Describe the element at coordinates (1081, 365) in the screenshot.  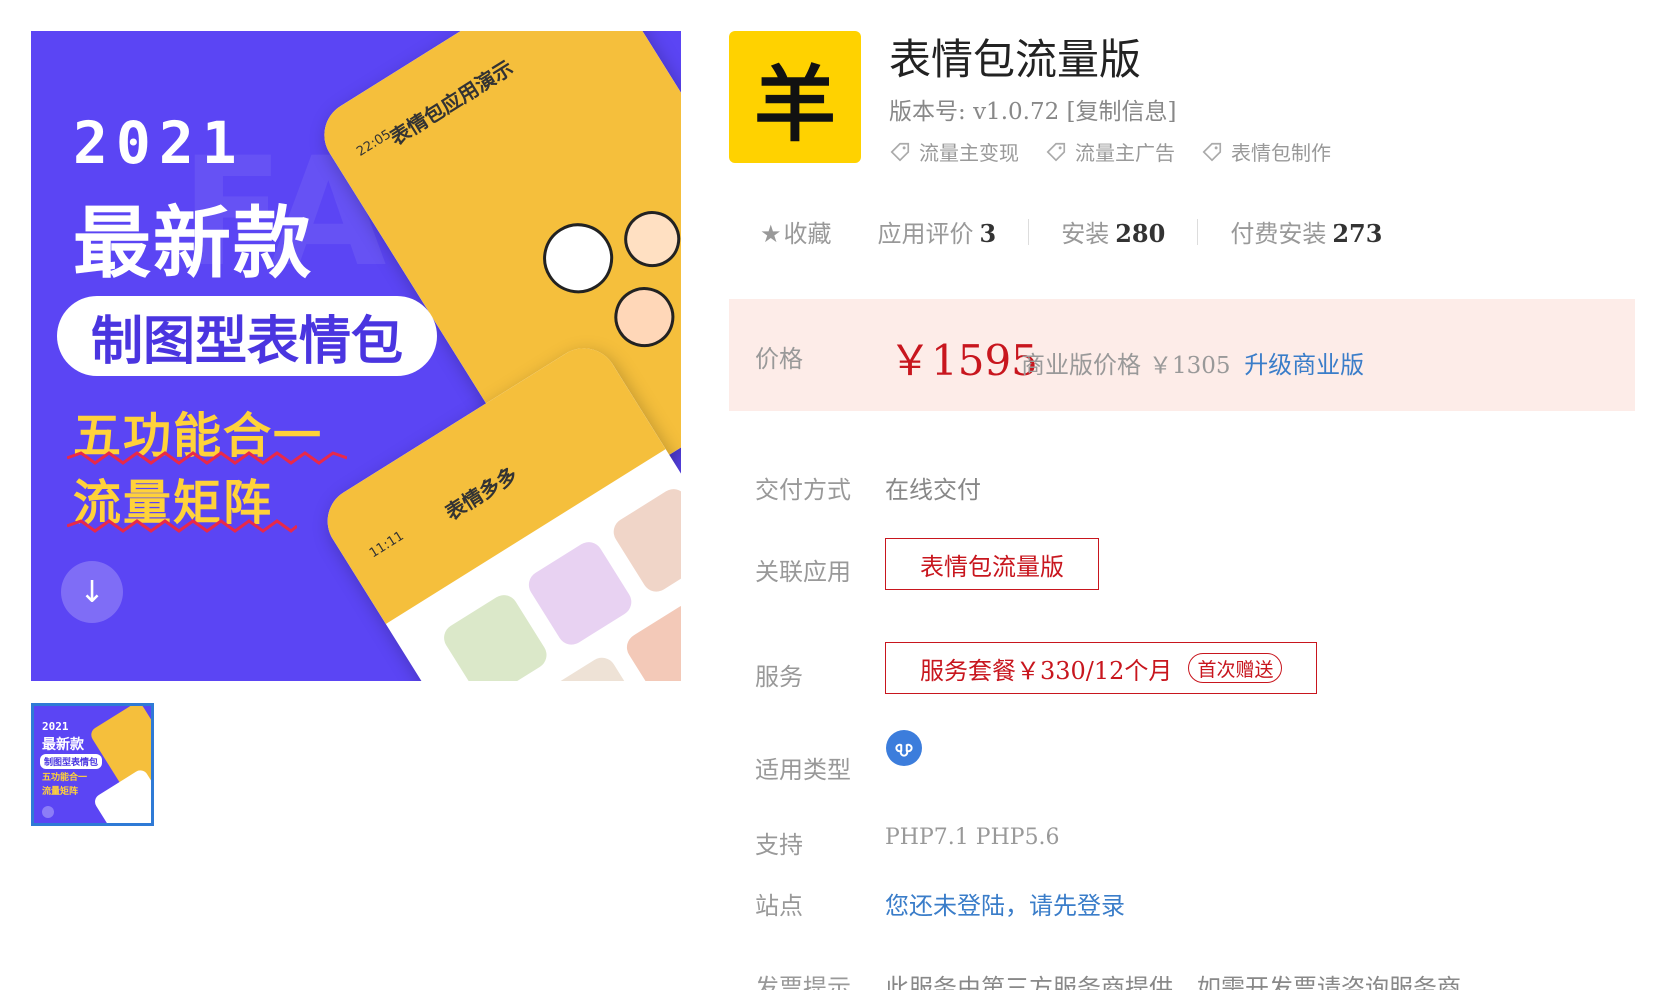
I see `business-price-label: 商业版价格` at that location.